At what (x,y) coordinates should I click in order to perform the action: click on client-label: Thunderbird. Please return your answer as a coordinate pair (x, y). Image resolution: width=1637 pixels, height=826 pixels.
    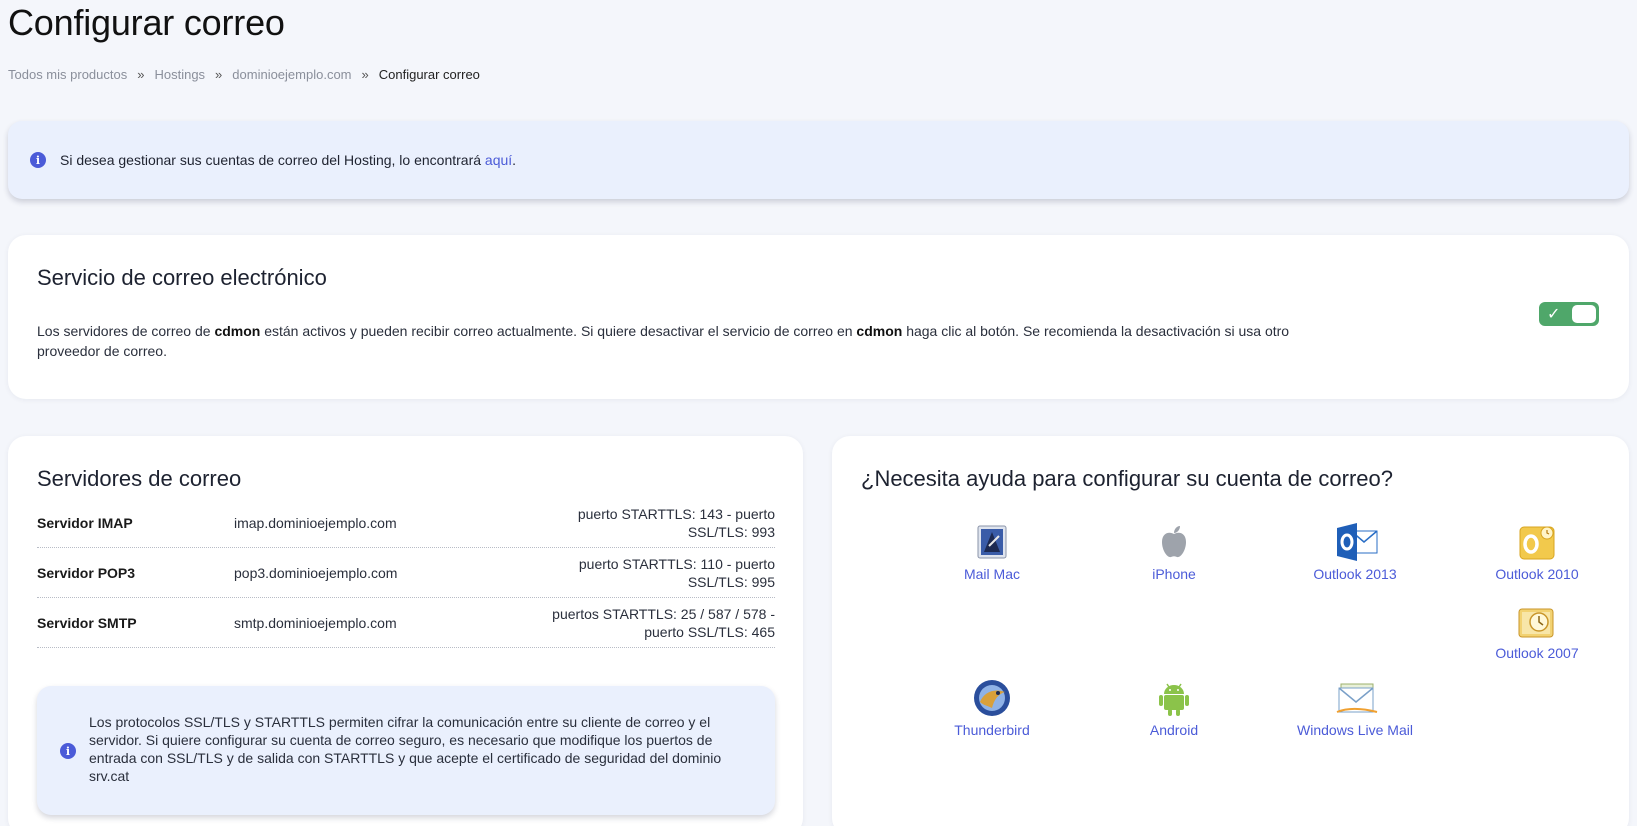
    Looking at the image, I should click on (992, 730).